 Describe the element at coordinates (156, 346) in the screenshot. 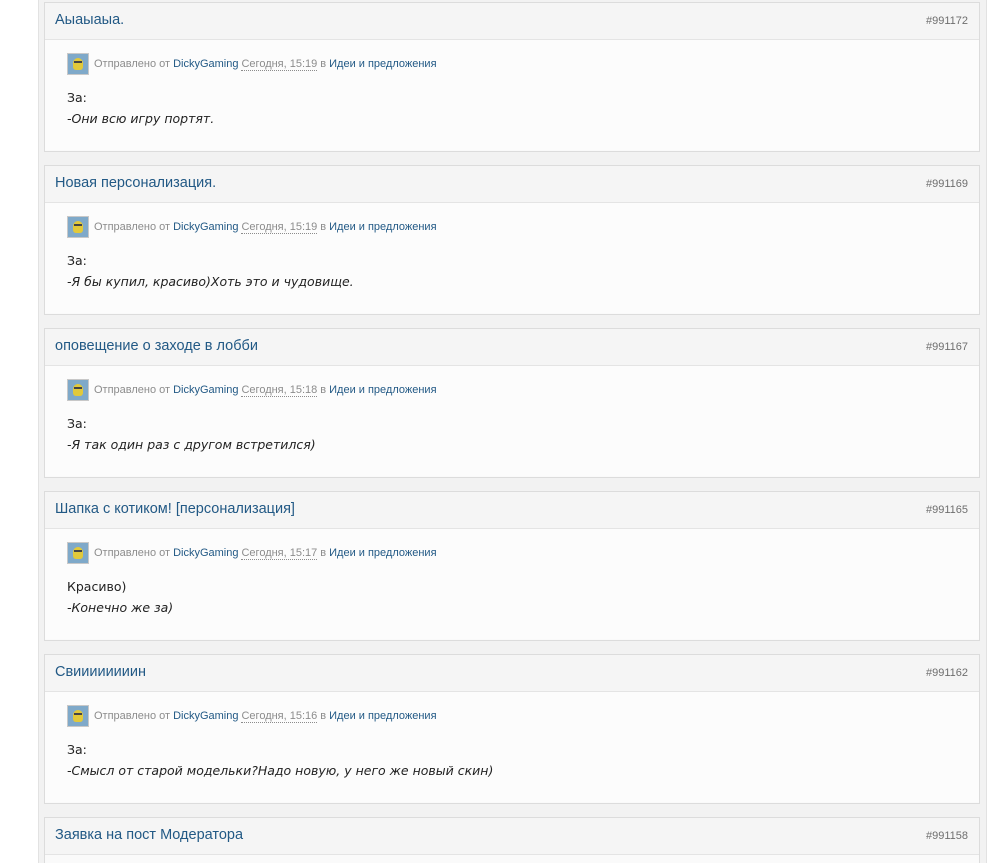

I see `post-title-link: оповещение о заходе в лобби` at that location.